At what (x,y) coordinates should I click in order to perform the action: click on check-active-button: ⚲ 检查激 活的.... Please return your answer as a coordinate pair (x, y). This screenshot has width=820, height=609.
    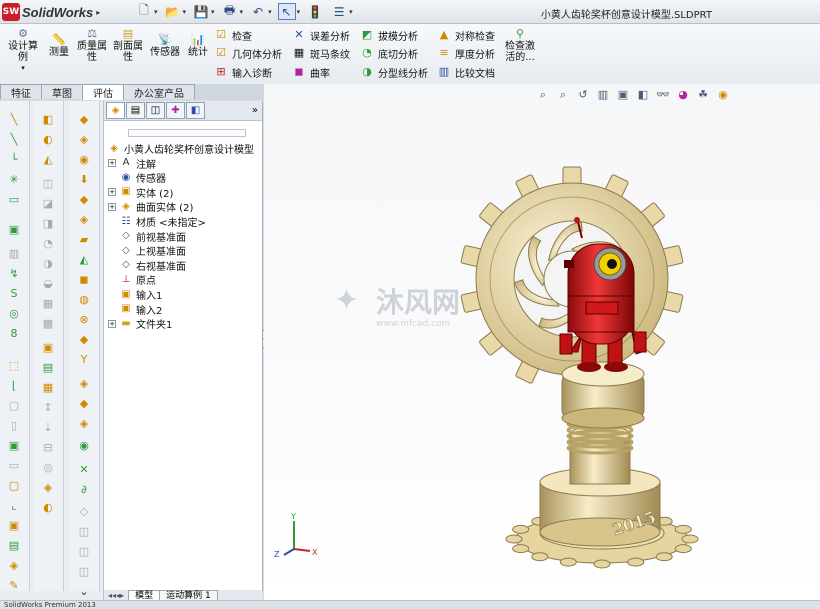
    Looking at the image, I should click on (520, 46).